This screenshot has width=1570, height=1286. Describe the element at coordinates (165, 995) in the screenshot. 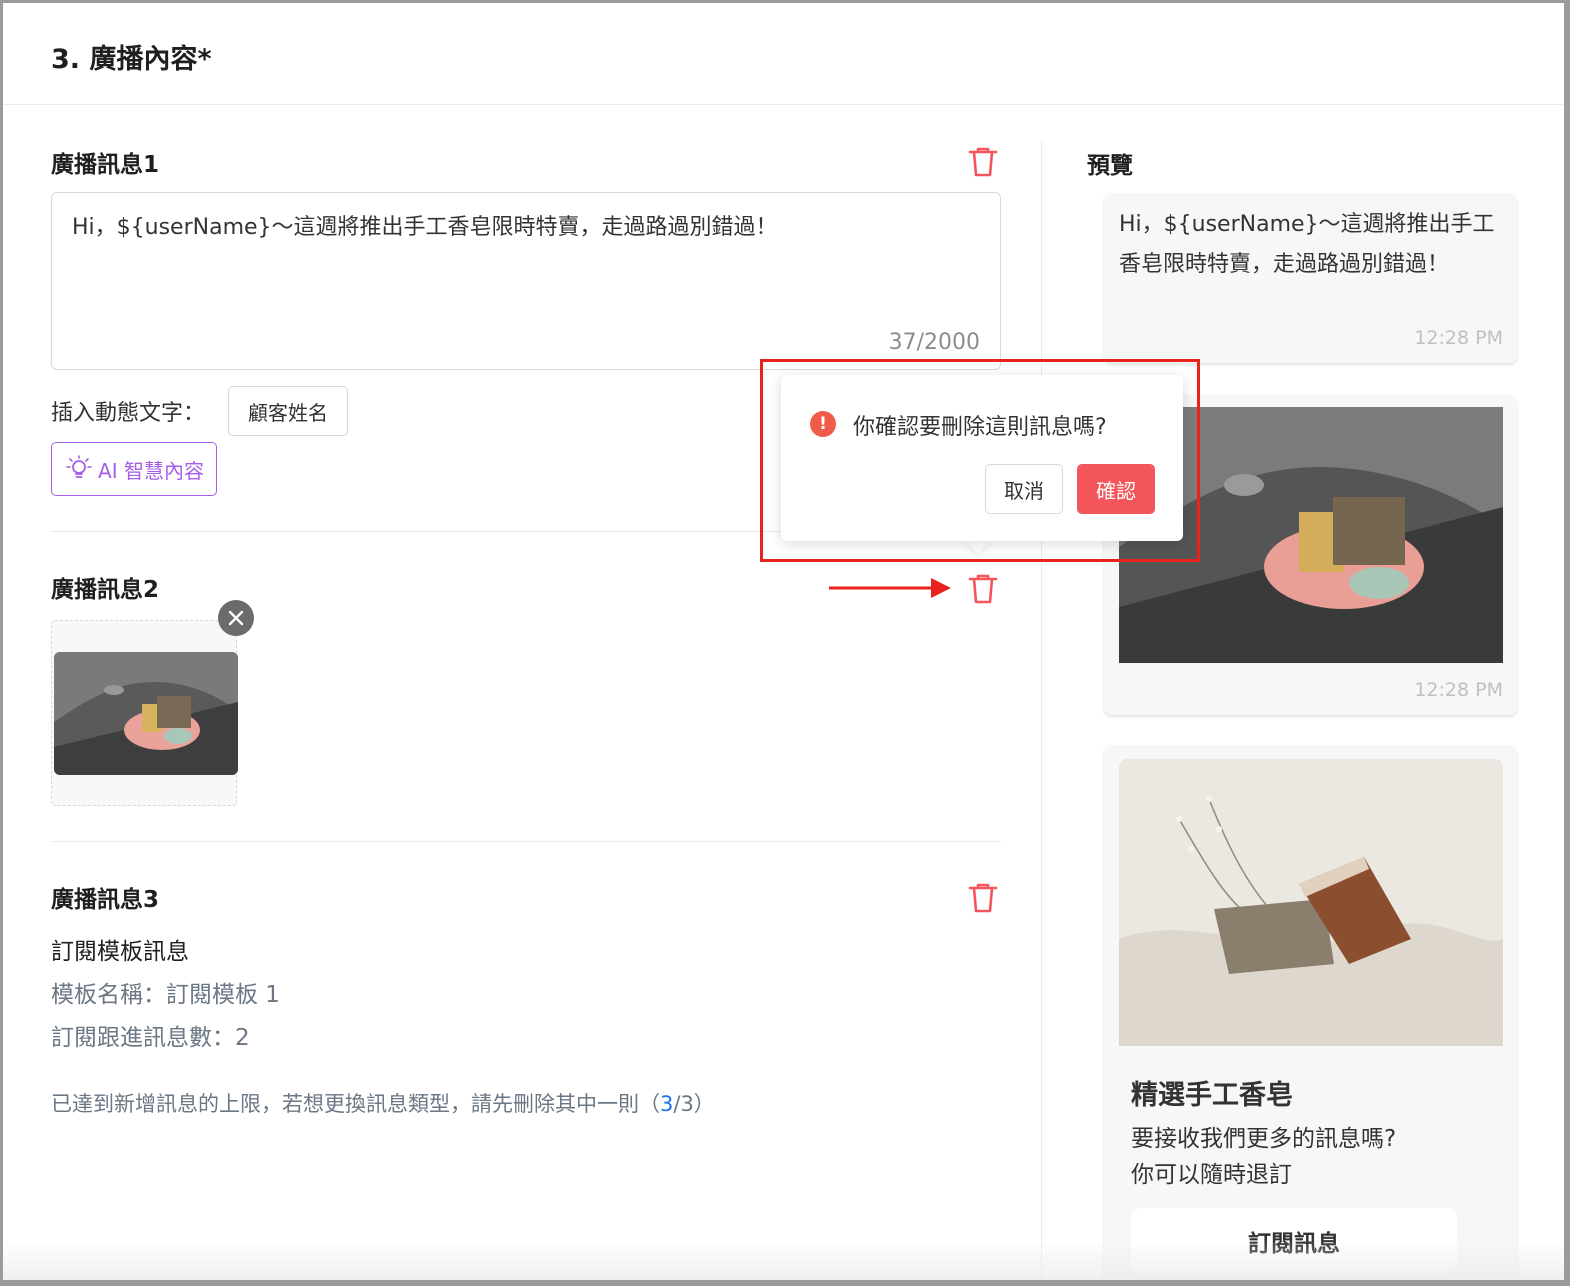

I see `message3-template-name: 模板名稱：訂閱模板 1` at that location.